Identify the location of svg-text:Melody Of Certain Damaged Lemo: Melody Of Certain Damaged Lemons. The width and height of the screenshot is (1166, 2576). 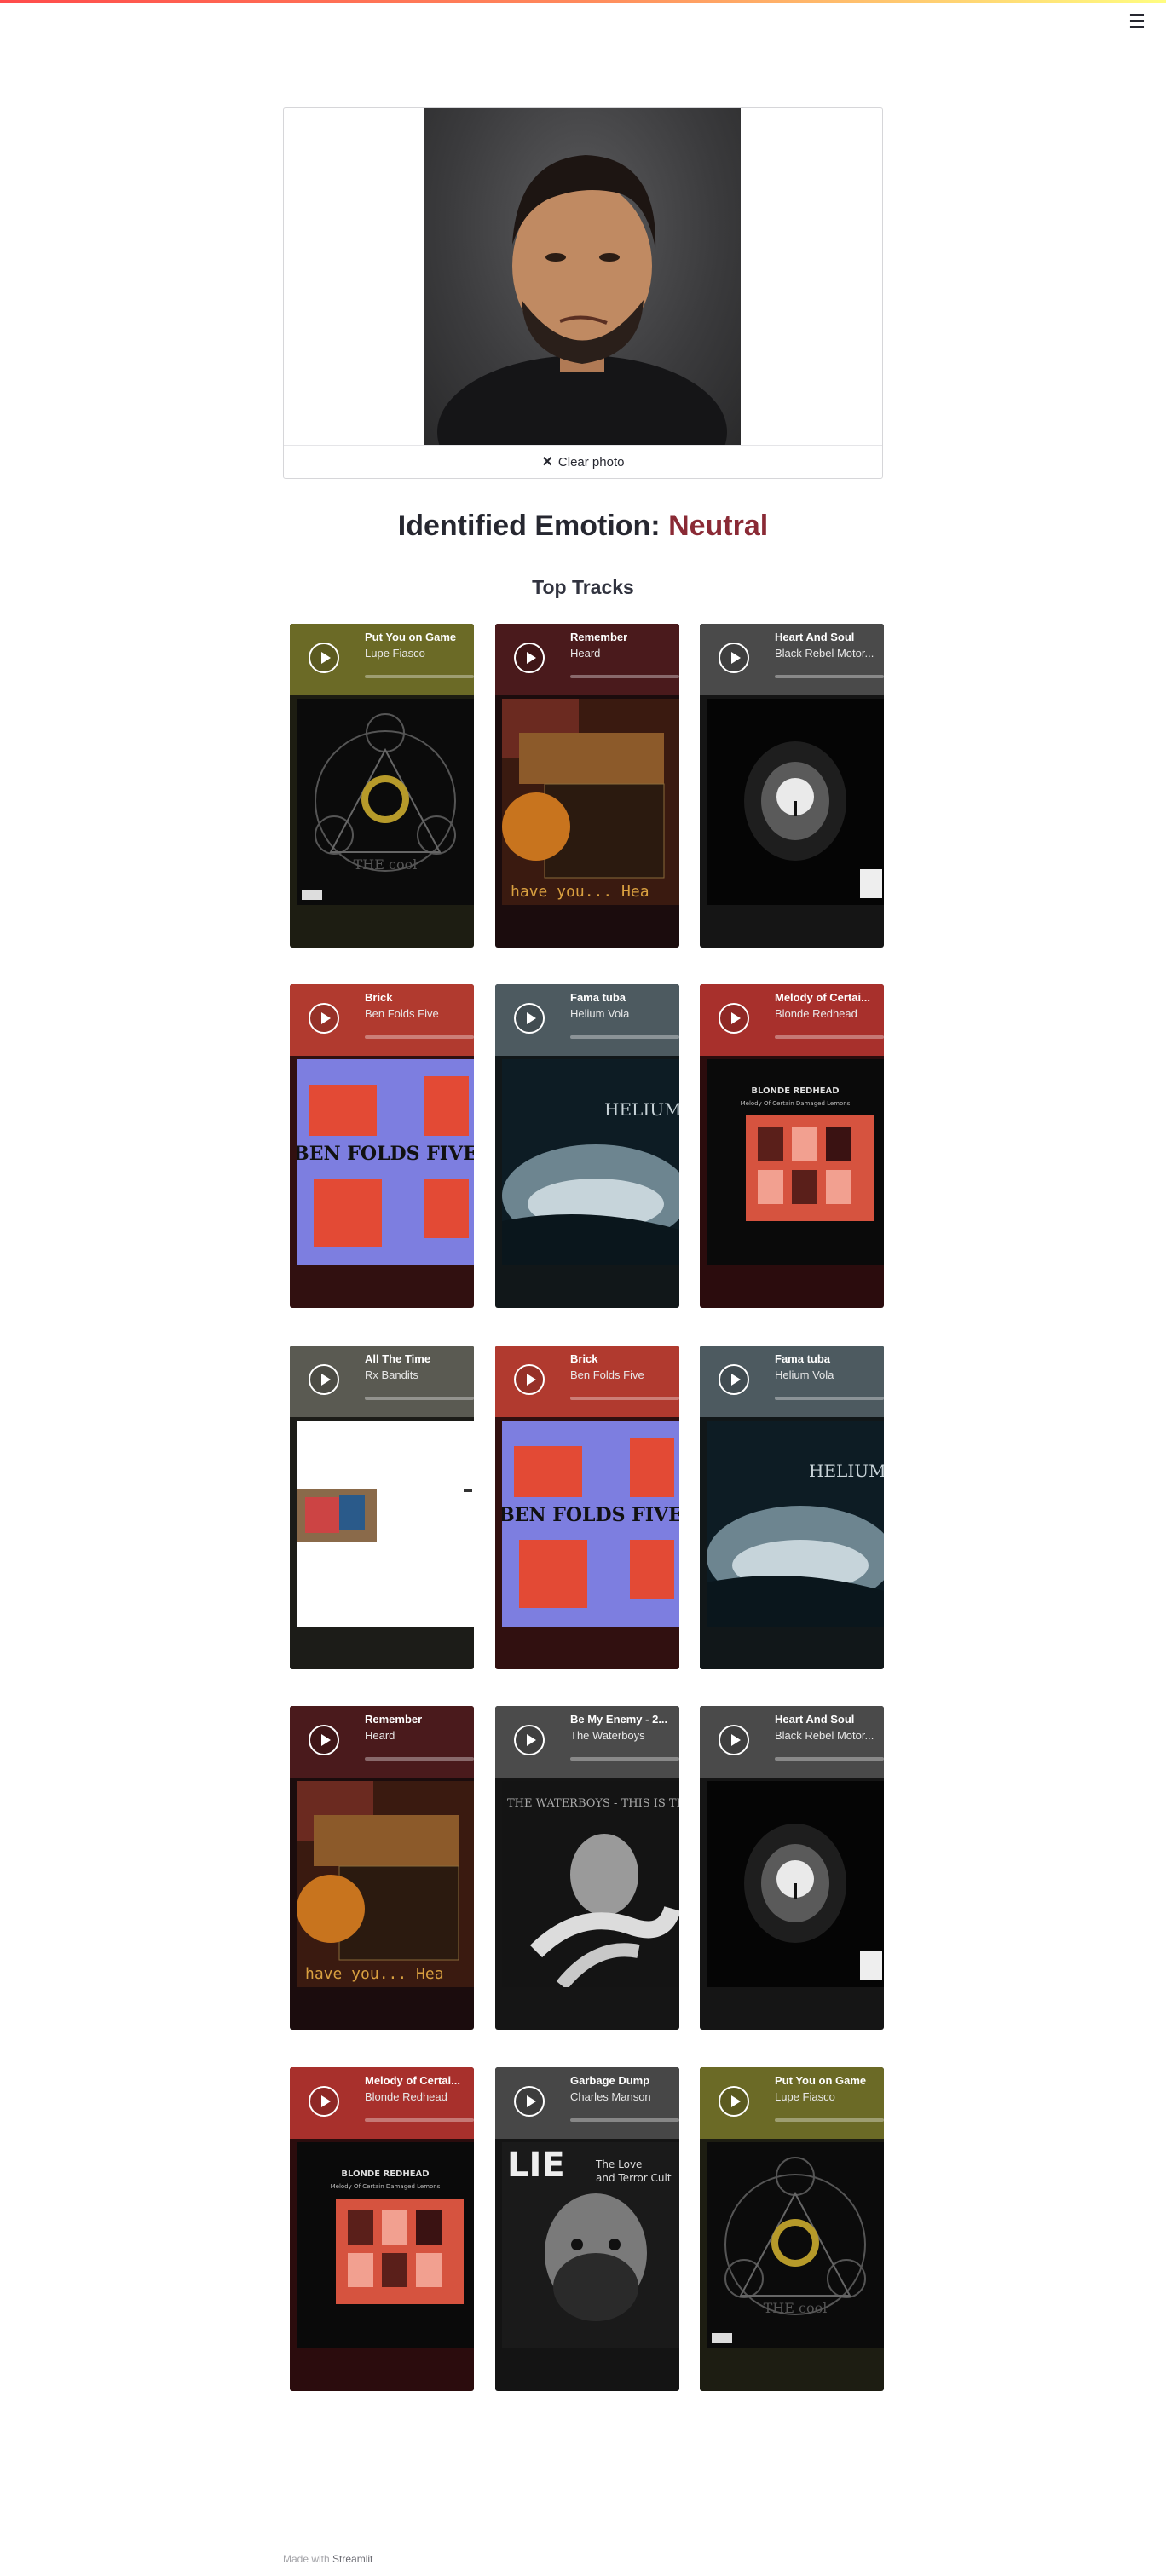
(796, 1103).